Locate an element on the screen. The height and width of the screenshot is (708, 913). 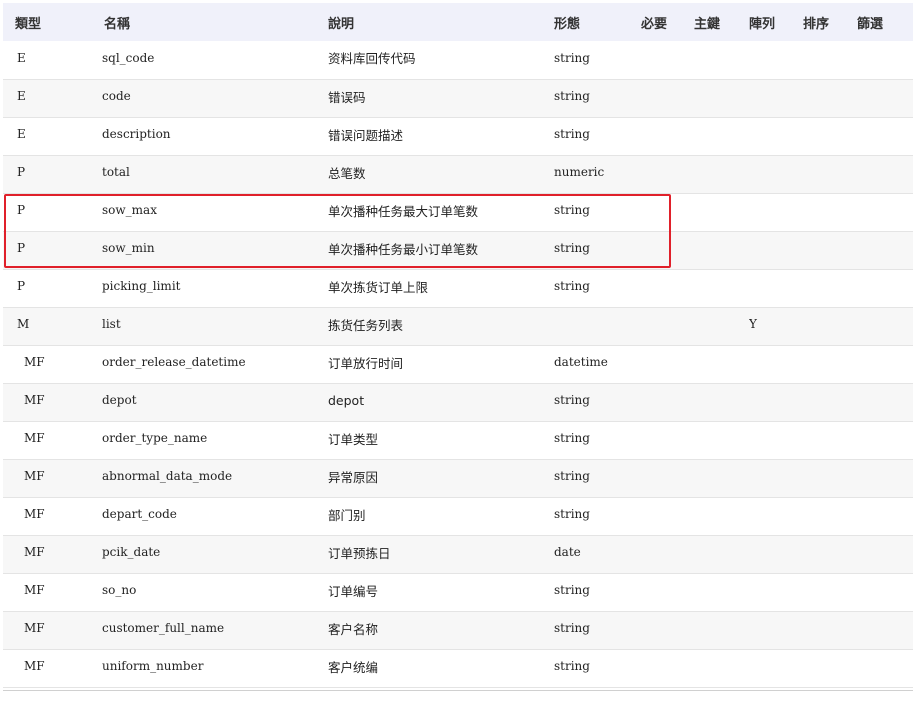
header-required: 必要 is located at coordinates (667, 22).